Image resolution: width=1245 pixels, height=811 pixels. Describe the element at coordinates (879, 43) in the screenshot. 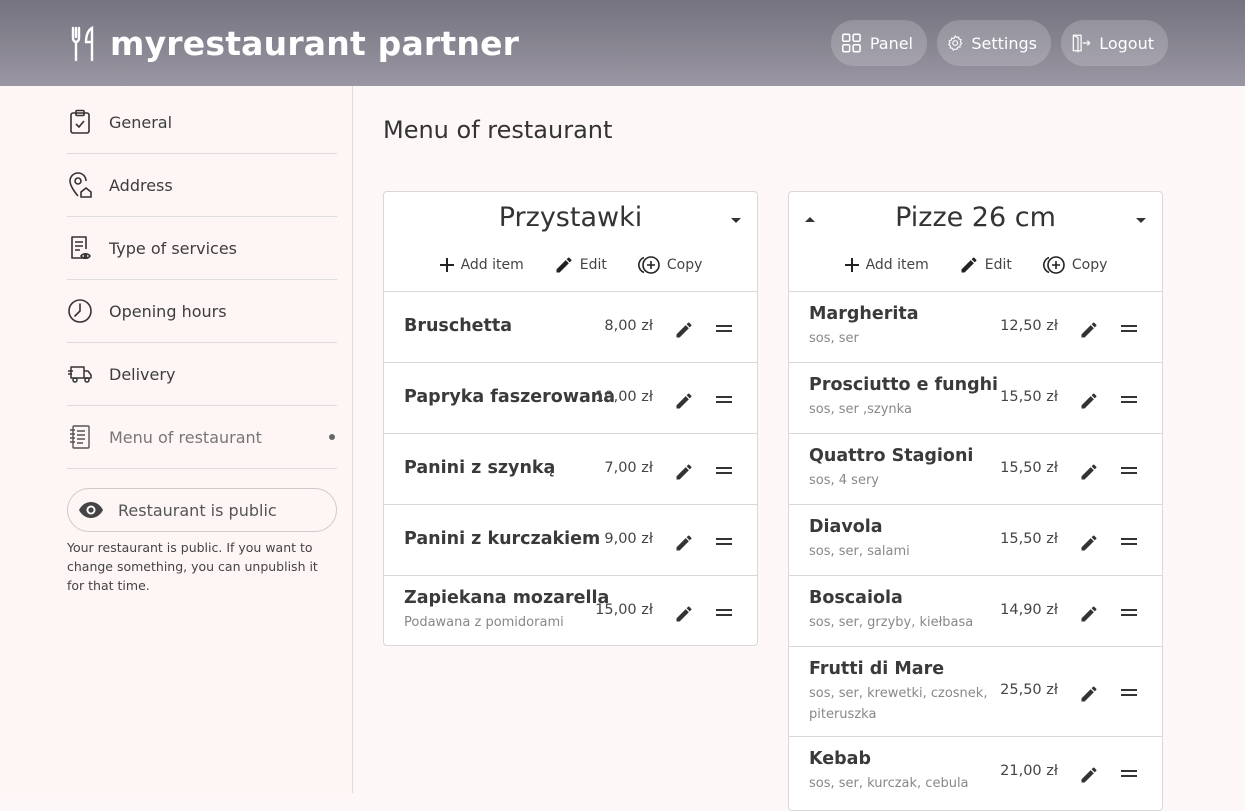

I see `panel-button: Panel` at that location.